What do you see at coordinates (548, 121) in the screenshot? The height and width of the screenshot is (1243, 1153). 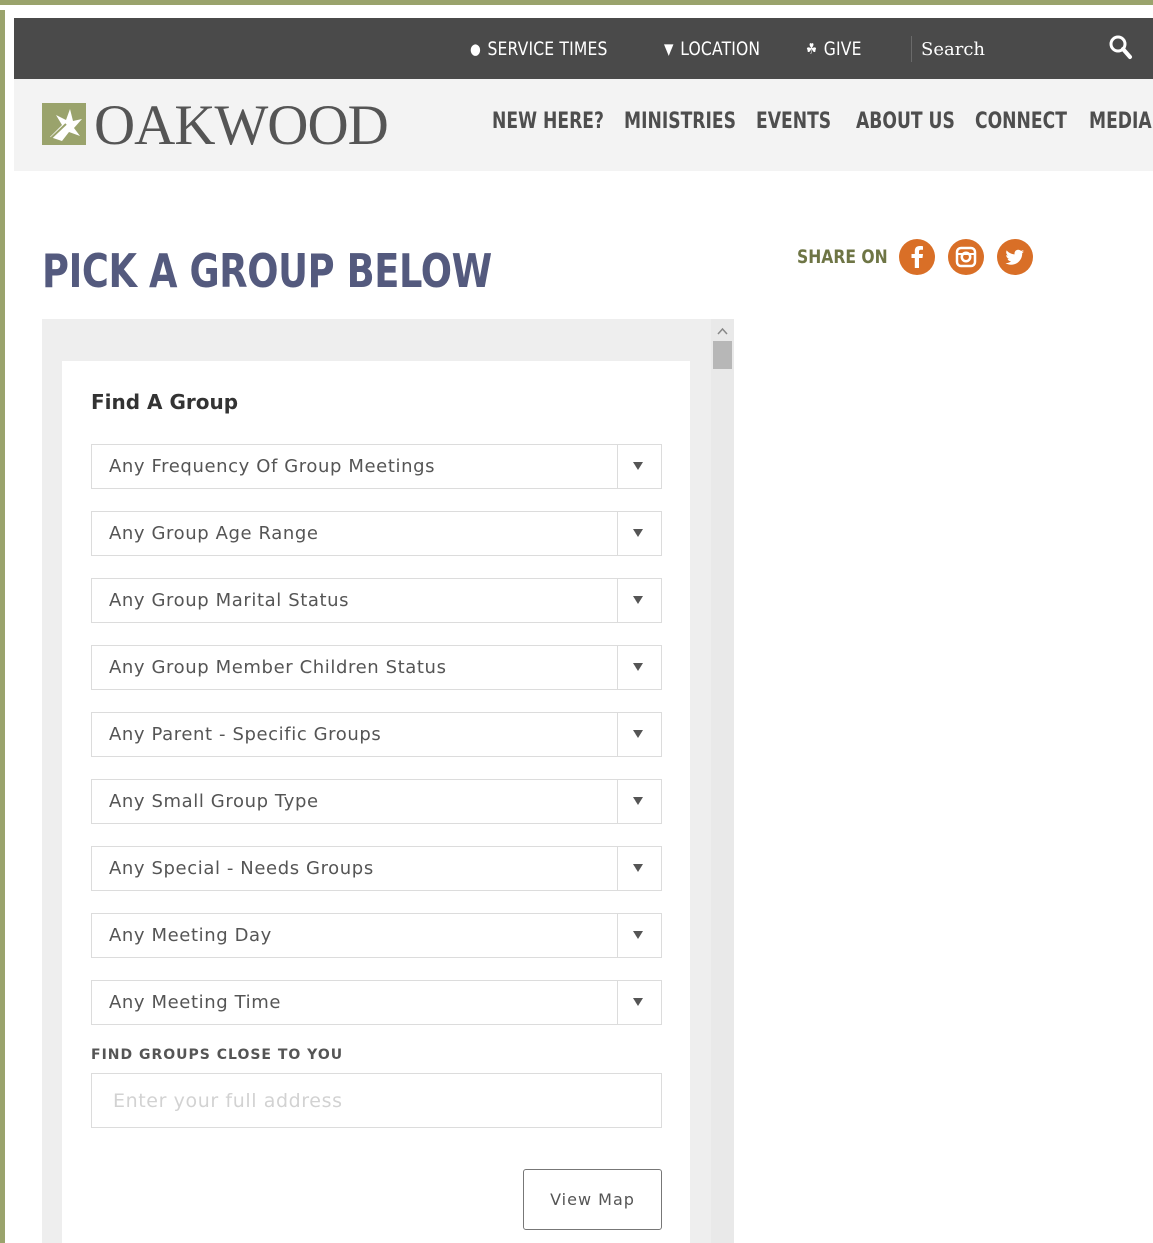 I see `nav-new-here: NEW HERE?` at bounding box center [548, 121].